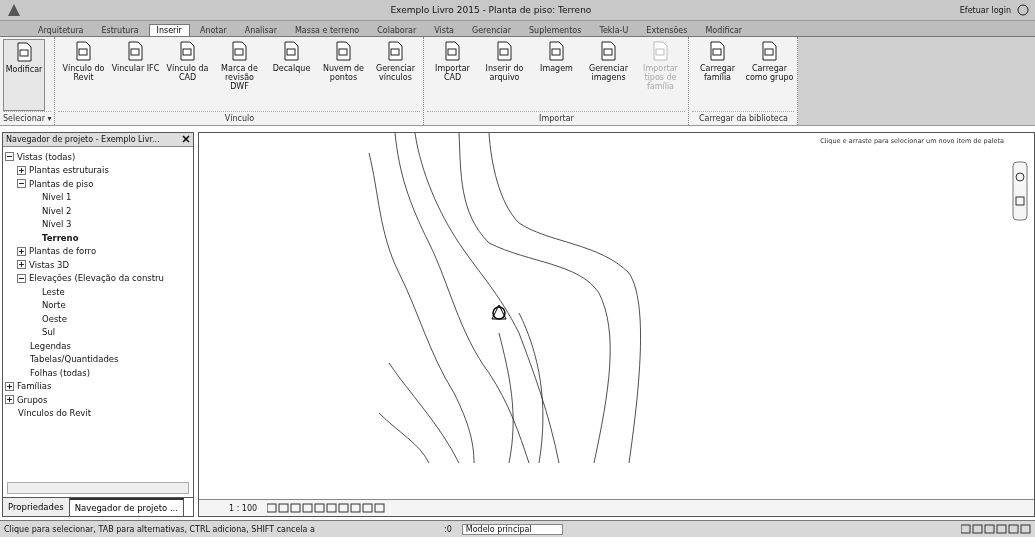 This screenshot has width=1035, height=553. Describe the element at coordinates (499, 312) in the screenshot. I see `survey-point-icon` at that location.